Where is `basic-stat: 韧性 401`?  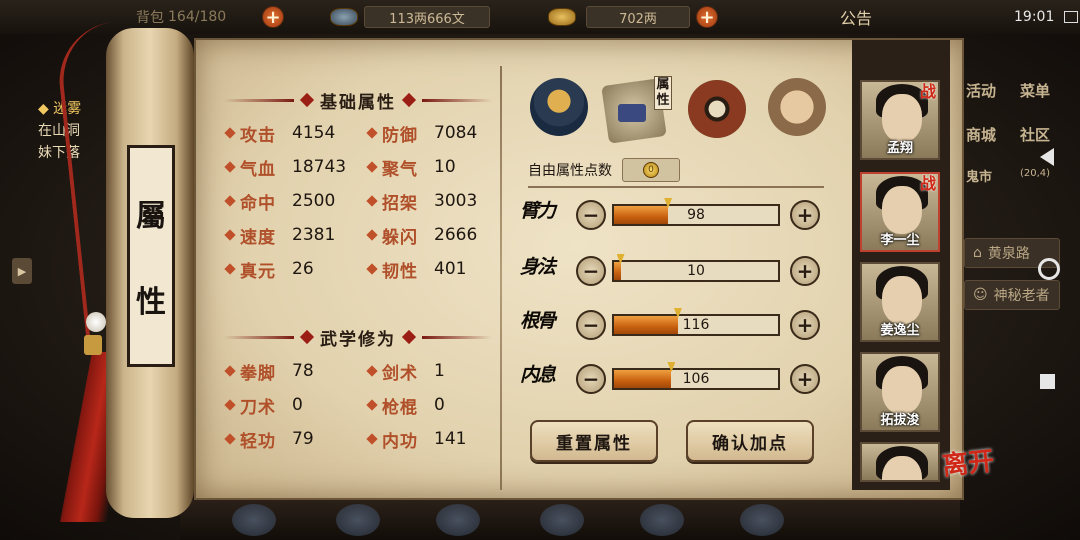
basic-stat: 韧性 401 is located at coordinates (416, 270).